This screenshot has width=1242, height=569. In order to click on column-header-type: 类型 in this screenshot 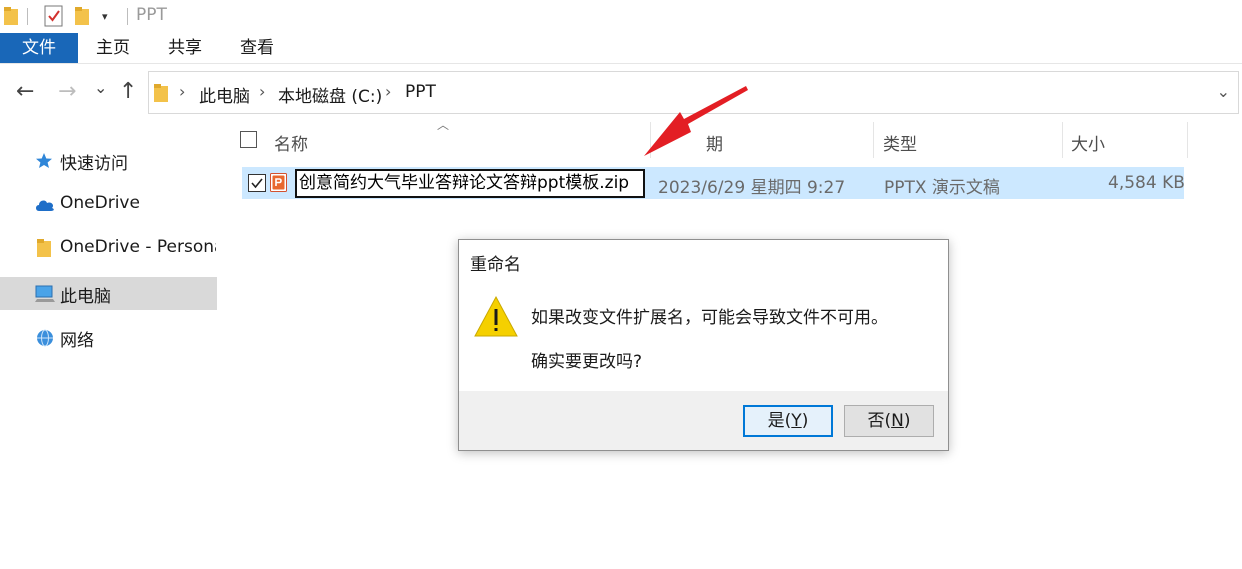, I will do `click(900, 142)`.